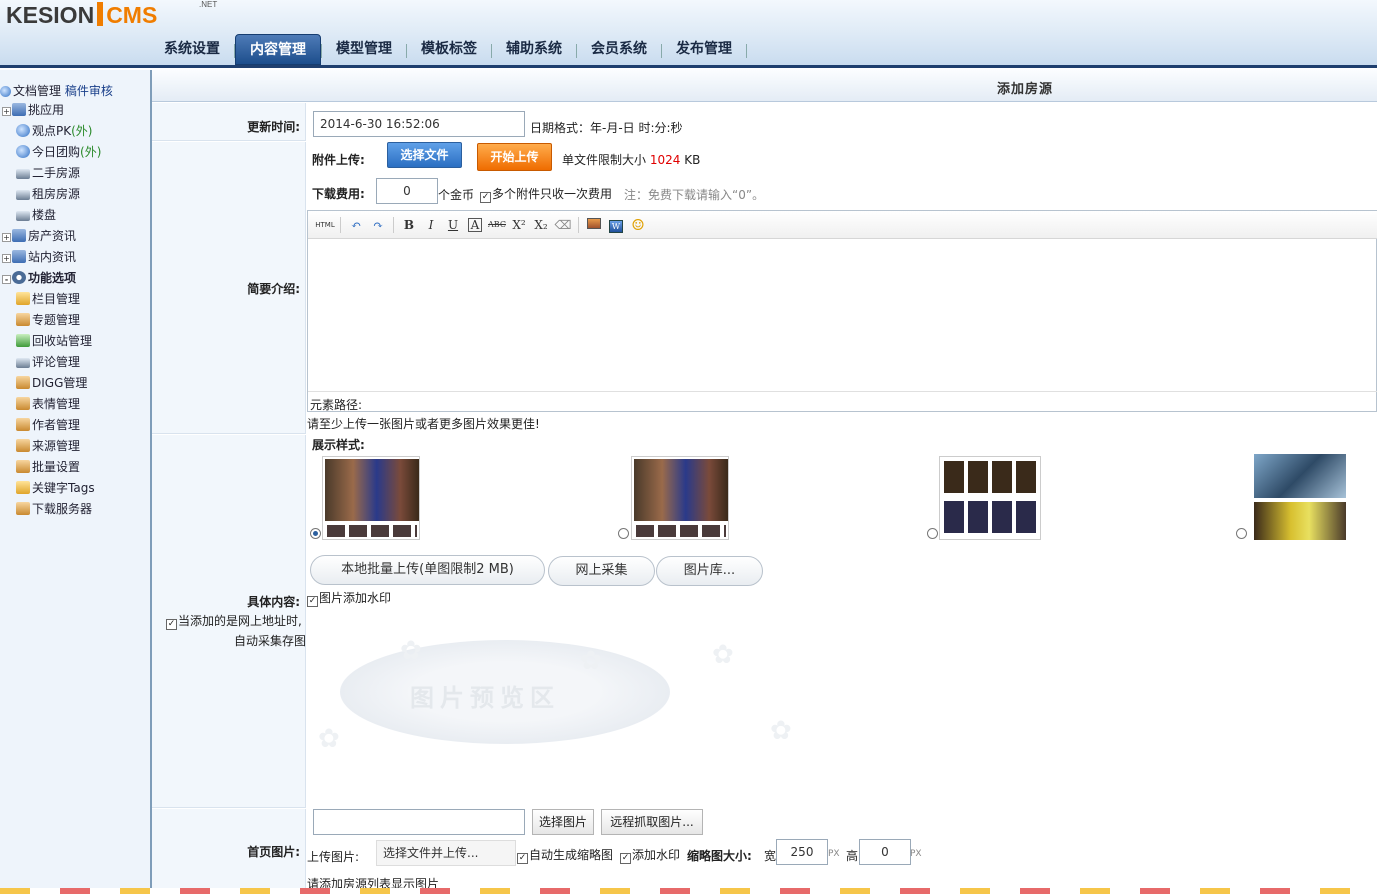 The image size is (1377, 894). I want to click on watermark-checkbox: ✓, so click(312, 601).